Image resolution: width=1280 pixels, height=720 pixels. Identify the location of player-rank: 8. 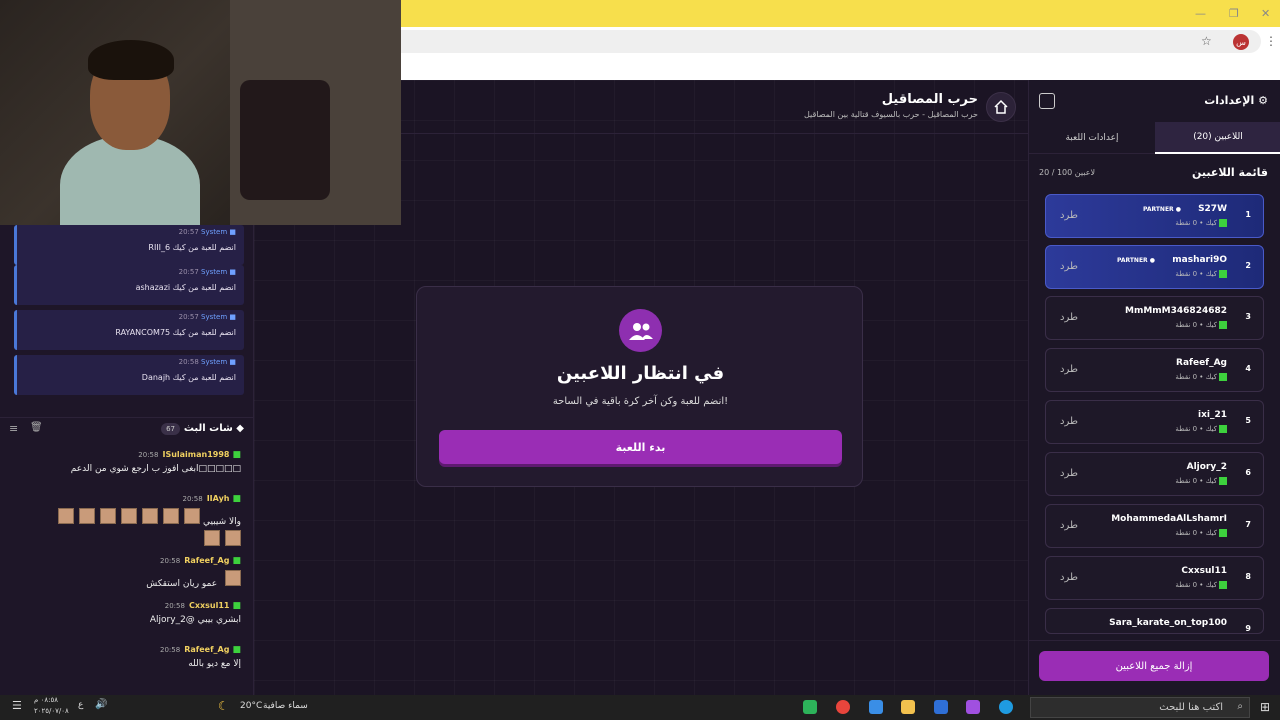
(1248, 576).